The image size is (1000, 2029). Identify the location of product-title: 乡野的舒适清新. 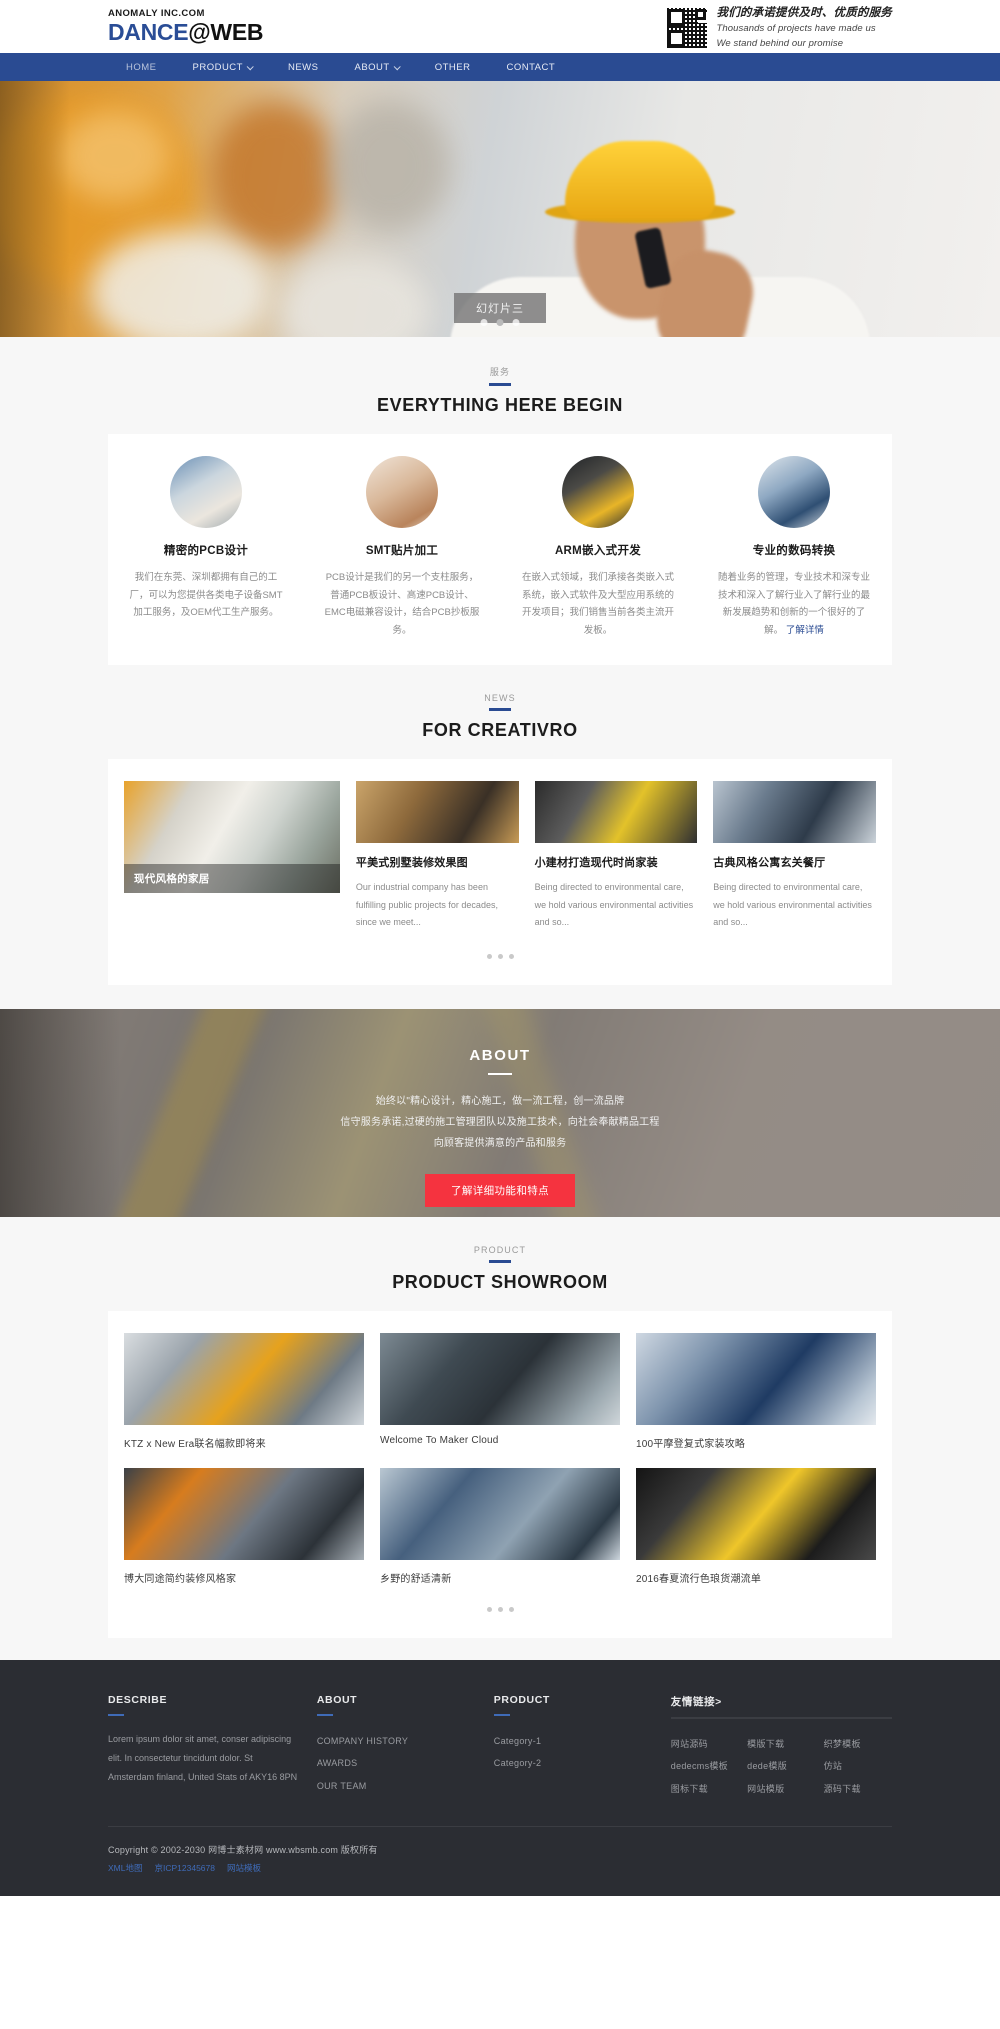
(416, 1579).